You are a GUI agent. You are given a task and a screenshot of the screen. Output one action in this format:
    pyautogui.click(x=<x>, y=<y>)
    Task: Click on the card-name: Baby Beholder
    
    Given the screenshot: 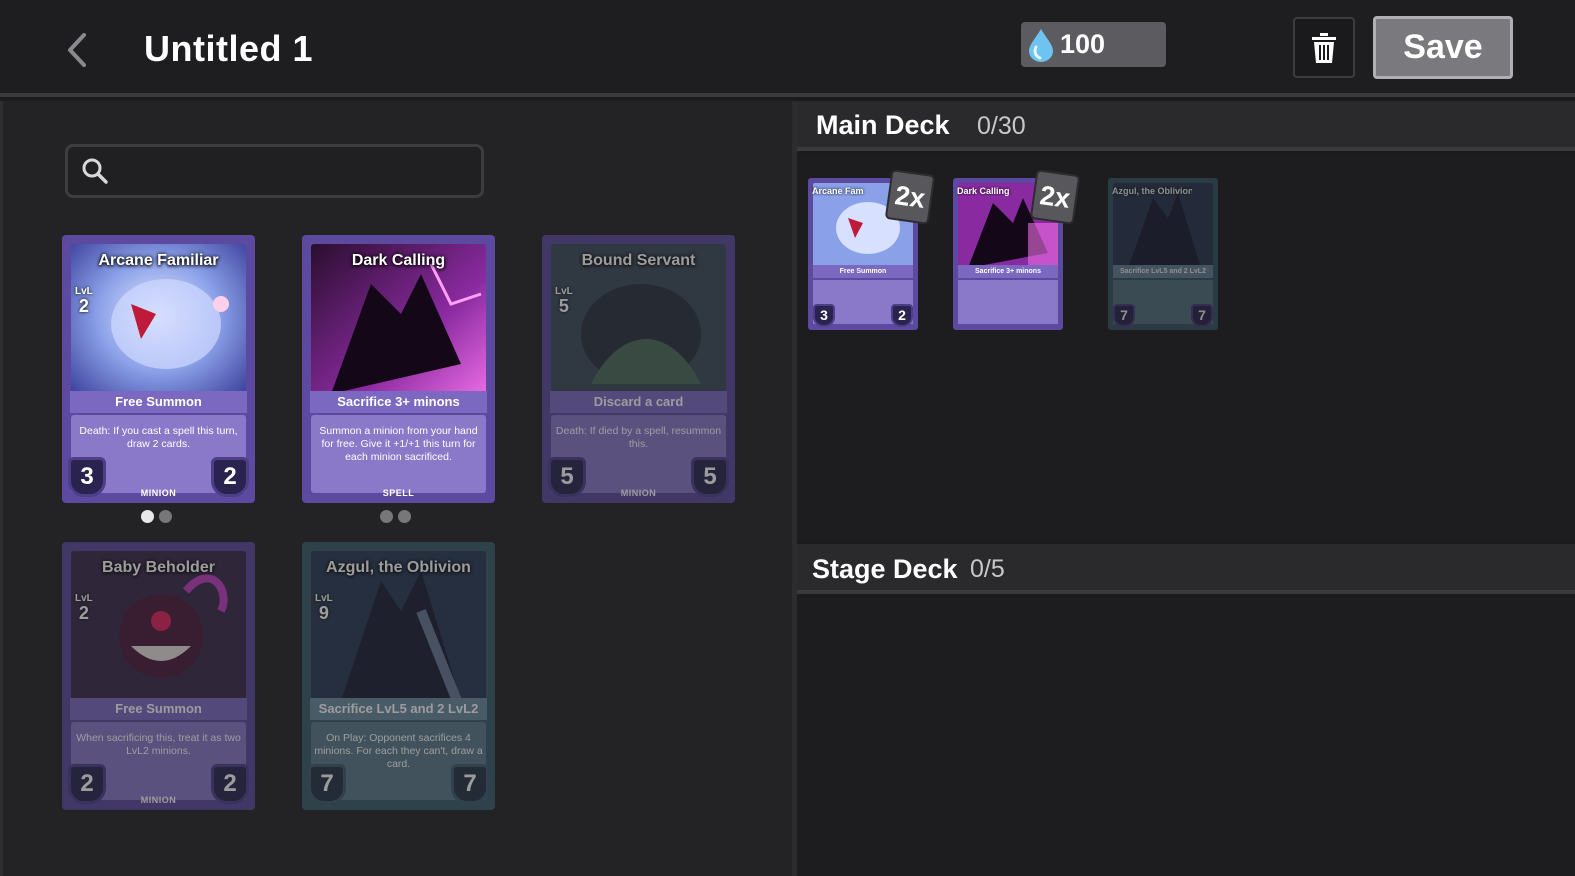 What is the action you would take?
    pyautogui.click(x=158, y=567)
    